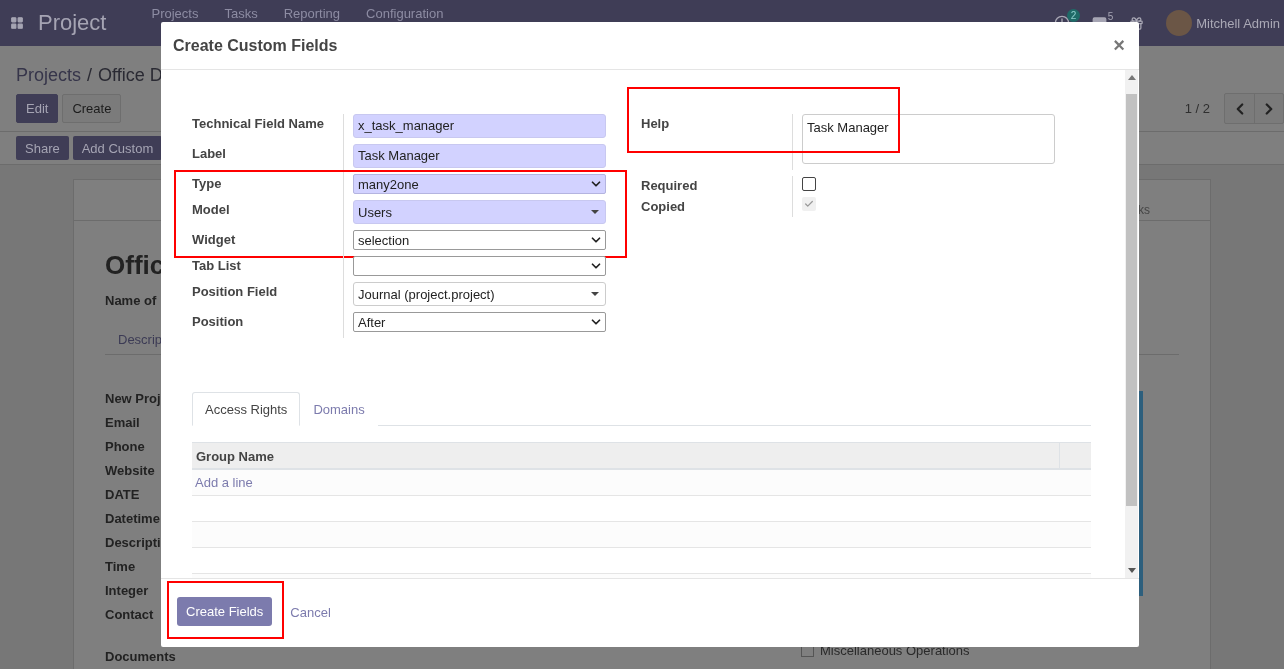 The image size is (1284, 669). Describe the element at coordinates (122, 495) in the screenshot. I see `field-label: DATE` at that location.